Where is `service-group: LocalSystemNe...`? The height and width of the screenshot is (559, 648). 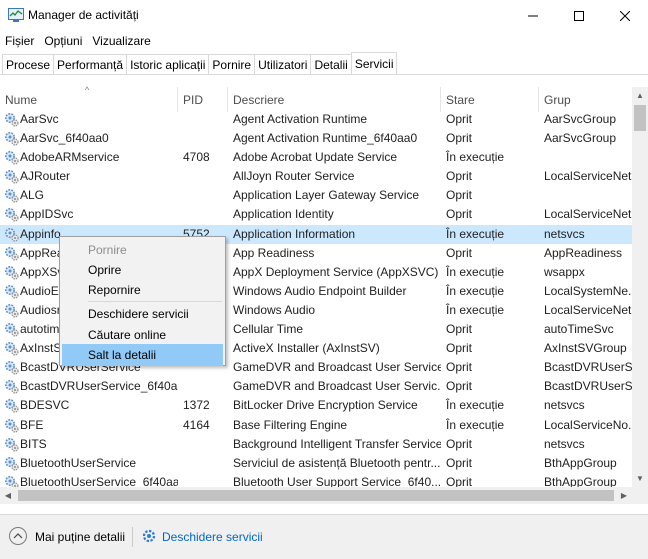 service-group: LocalSystemNe... is located at coordinates (588, 290).